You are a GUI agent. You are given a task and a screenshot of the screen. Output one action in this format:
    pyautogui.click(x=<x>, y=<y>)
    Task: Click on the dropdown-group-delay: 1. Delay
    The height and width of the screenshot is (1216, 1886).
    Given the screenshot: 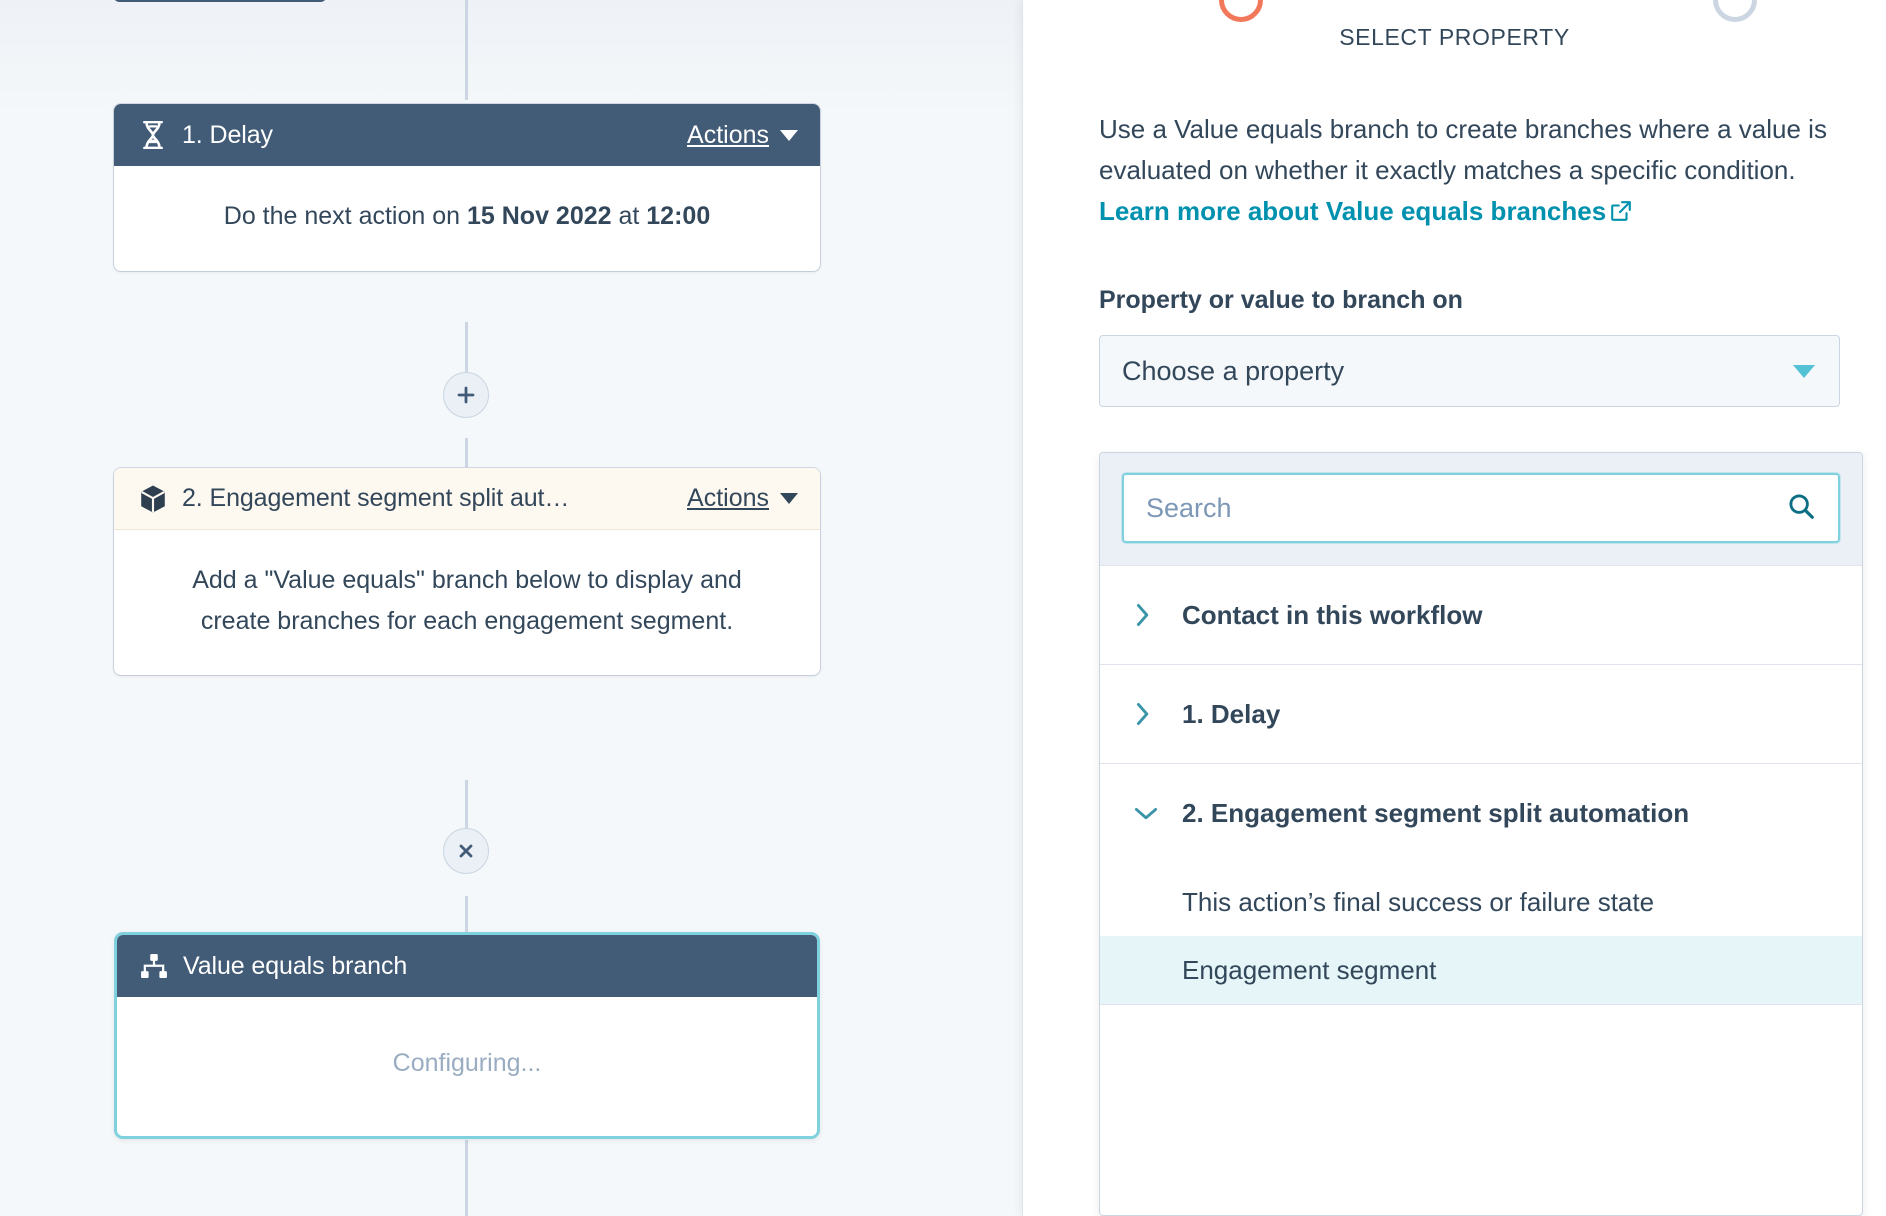 What is the action you would take?
    pyautogui.click(x=1481, y=713)
    